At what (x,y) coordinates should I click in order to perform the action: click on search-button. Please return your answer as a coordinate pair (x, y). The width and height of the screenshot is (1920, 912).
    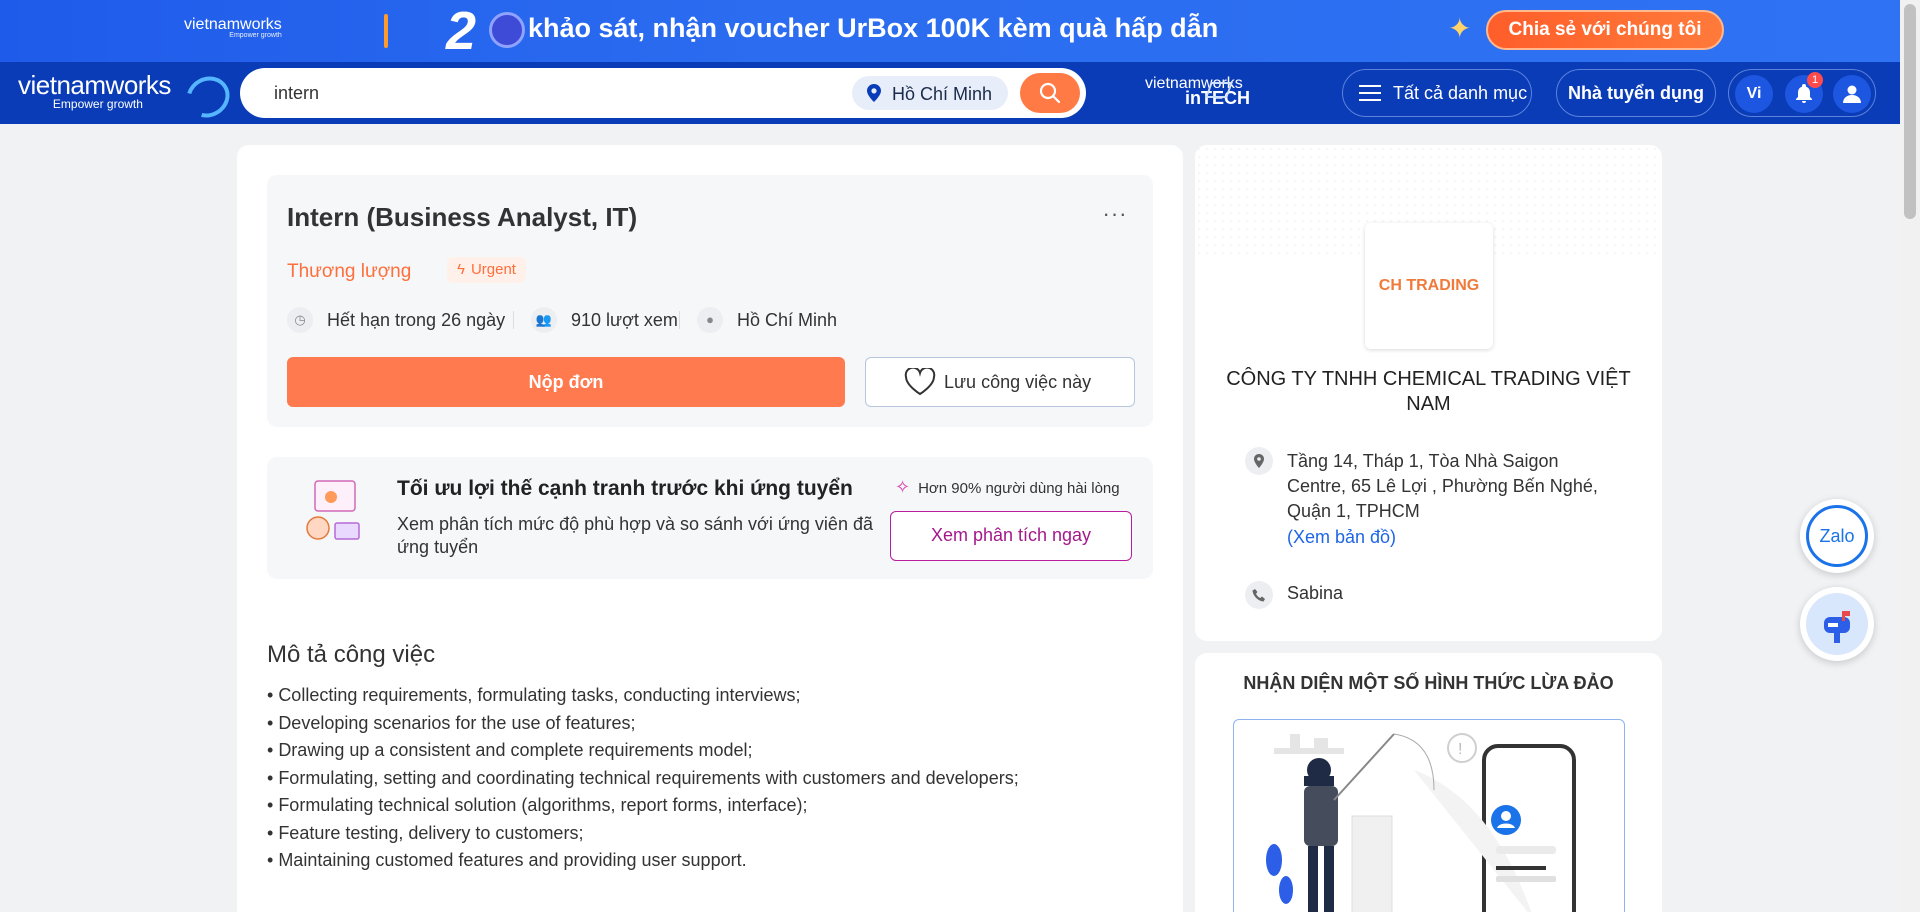
    Looking at the image, I should click on (1050, 93).